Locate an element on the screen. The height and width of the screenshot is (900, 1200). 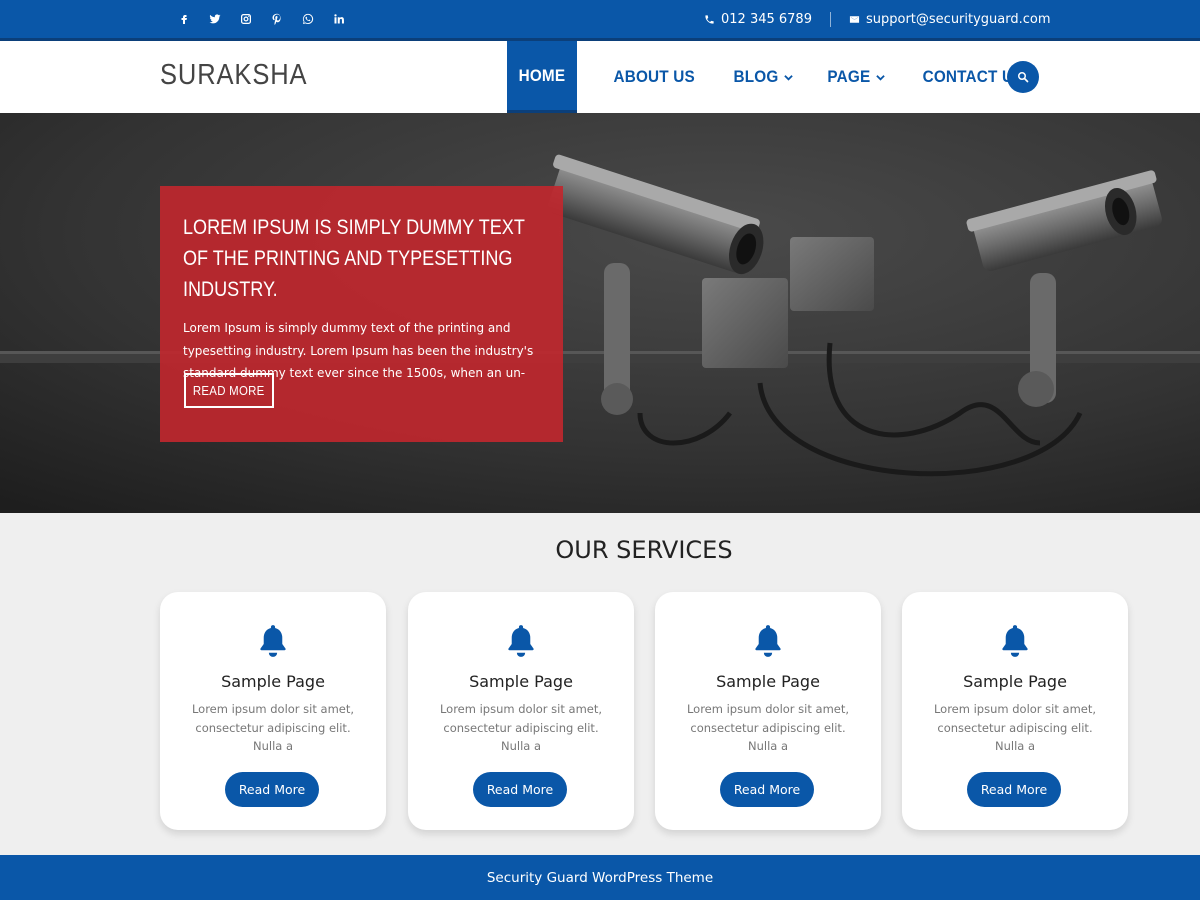
envelope-icon is located at coordinates (854, 19).